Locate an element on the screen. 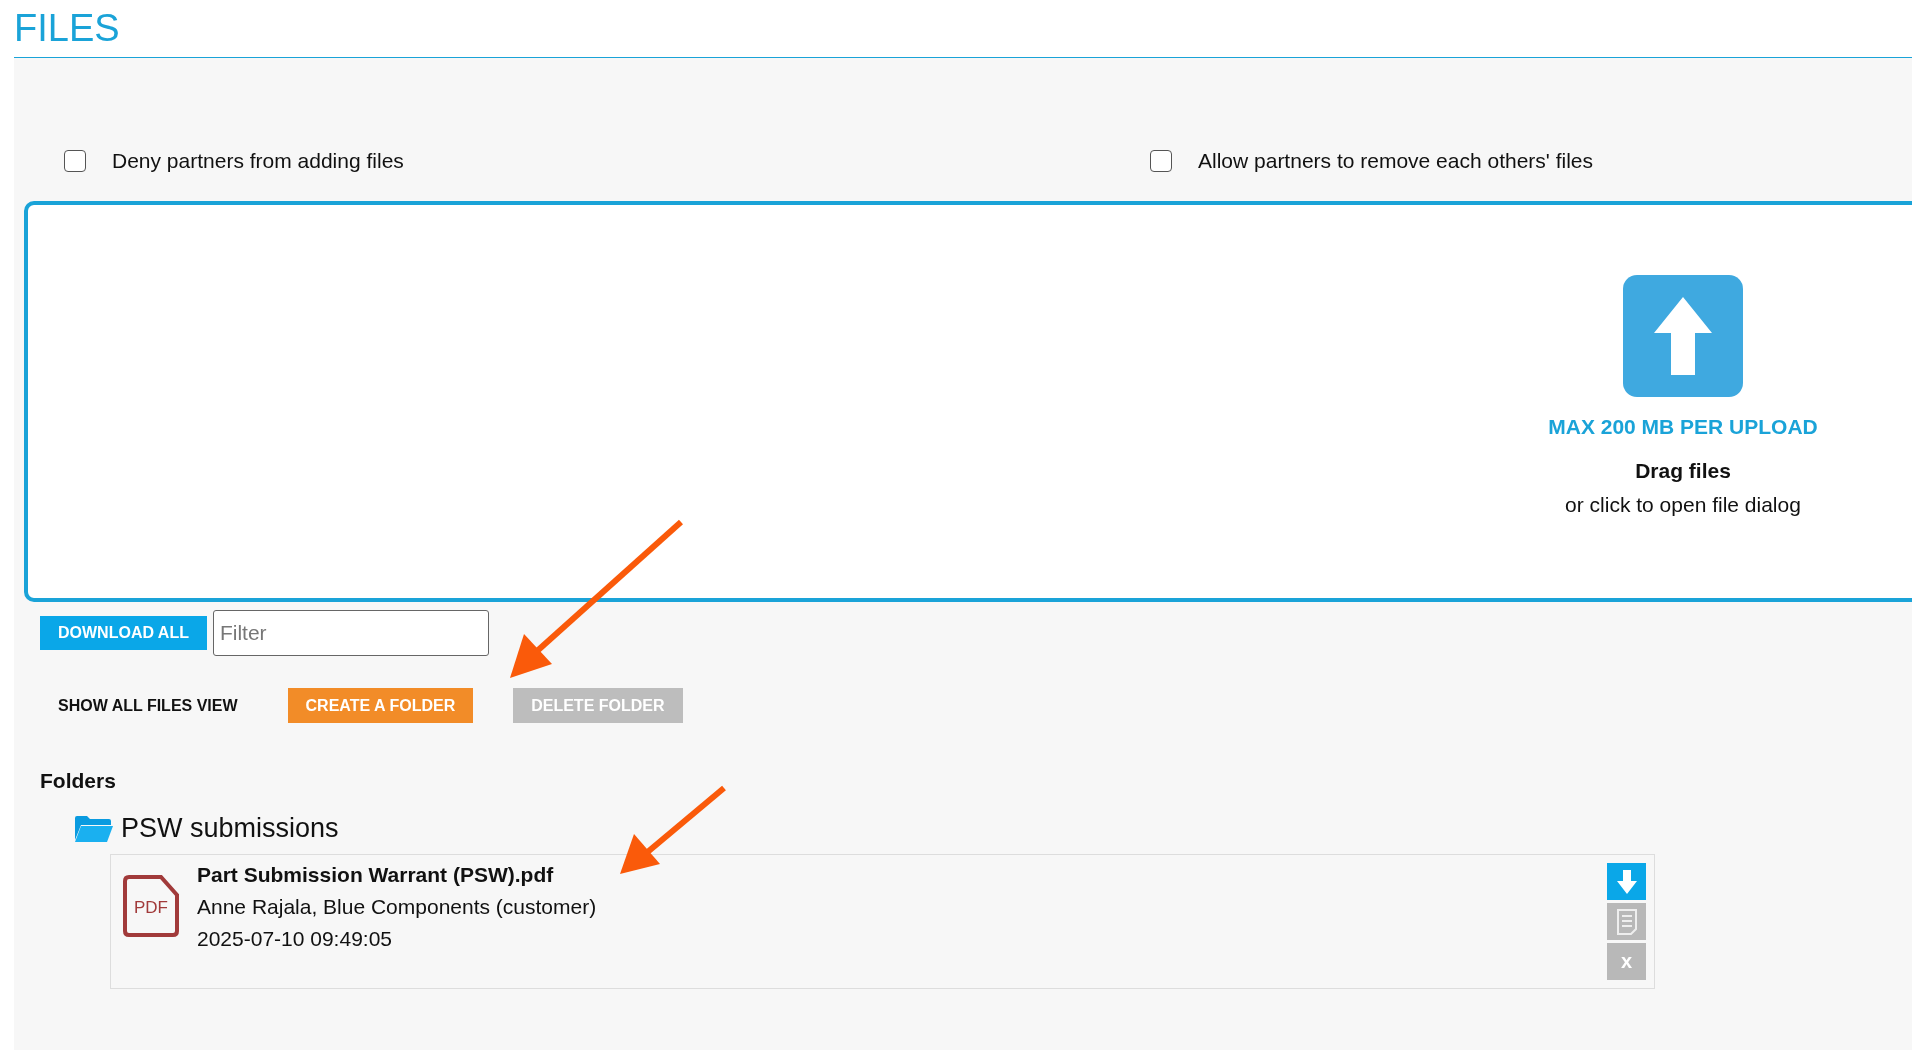 The height and width of the screenshot is (1062, 1912). folders-heading: Folders is located at coordinates (78, 781).